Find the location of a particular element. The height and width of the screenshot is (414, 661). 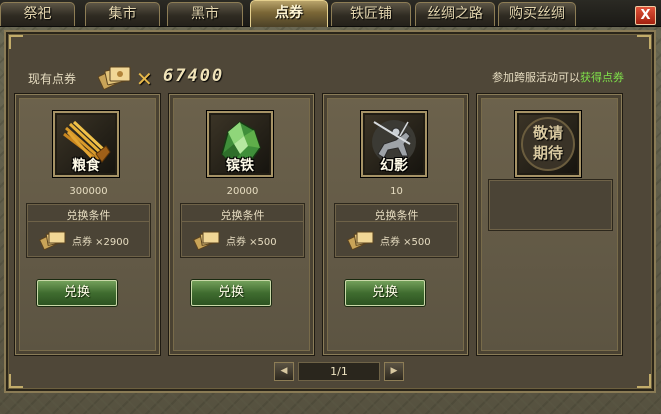

coupon-balance: 现有点券 ✕ 67400 is located at coordinates (133, 77).